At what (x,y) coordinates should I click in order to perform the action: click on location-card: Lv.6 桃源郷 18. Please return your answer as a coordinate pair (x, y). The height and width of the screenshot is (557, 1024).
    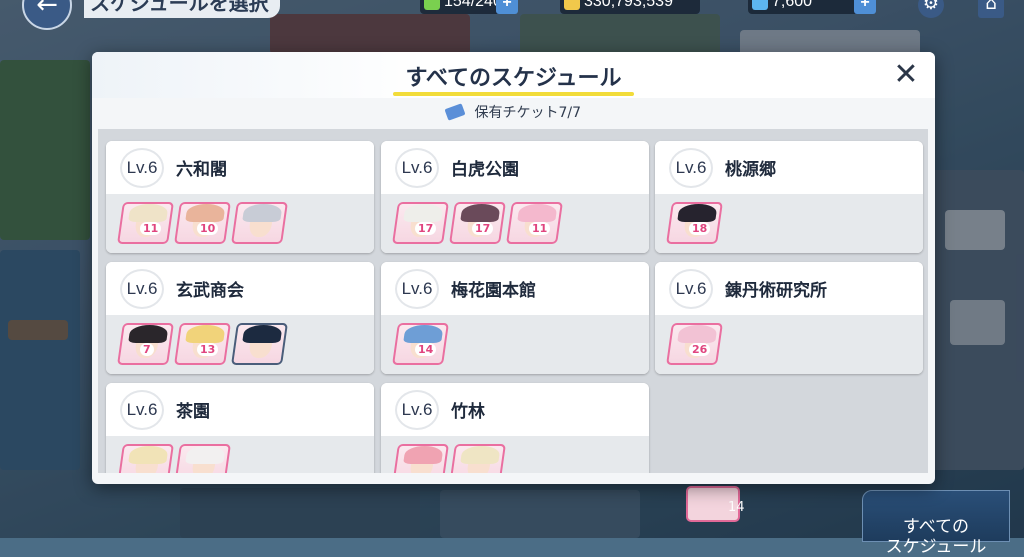
    Looking at the image, I should click on (789, 197).